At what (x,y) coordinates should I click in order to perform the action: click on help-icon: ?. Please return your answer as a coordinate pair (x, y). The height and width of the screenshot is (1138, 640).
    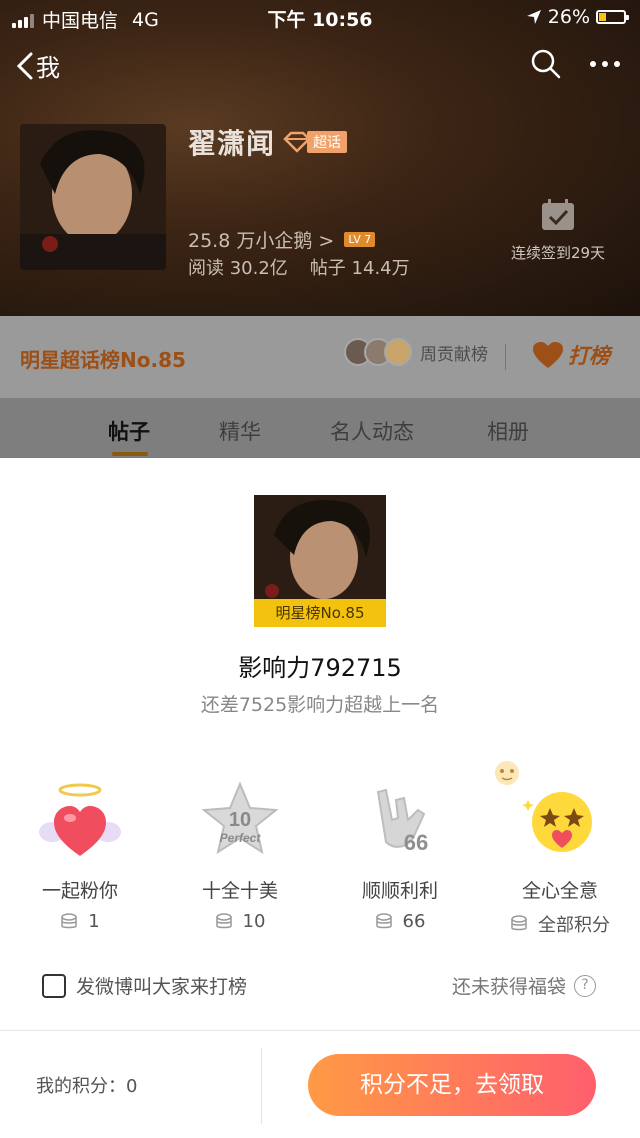
    Looking at the image, I should click on (585, 985).